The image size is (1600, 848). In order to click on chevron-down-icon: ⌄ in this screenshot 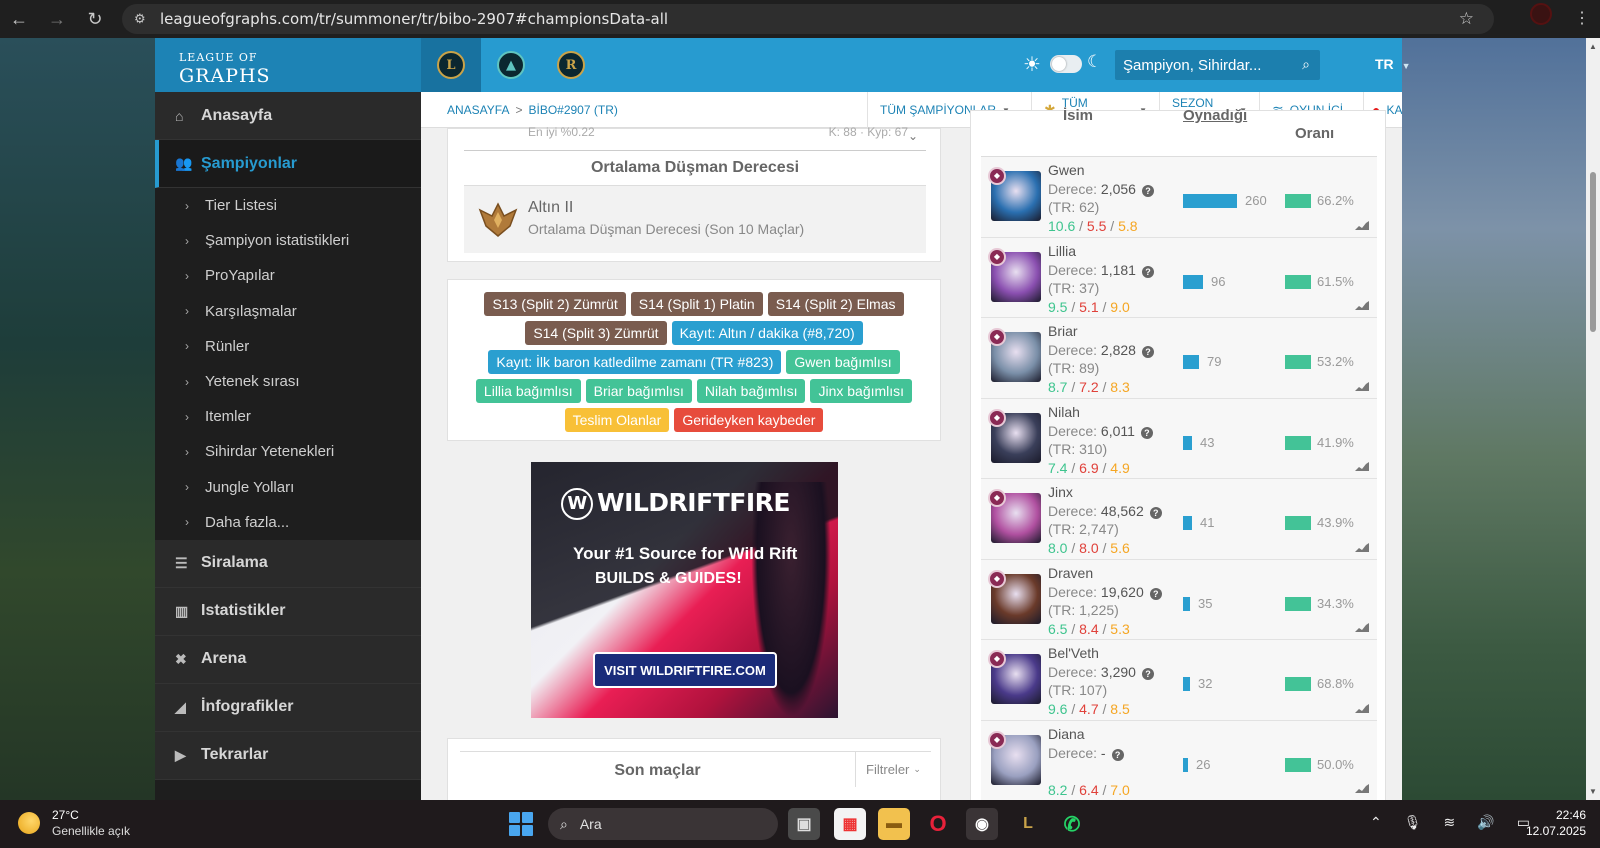, I will do `click(913, 136)`.